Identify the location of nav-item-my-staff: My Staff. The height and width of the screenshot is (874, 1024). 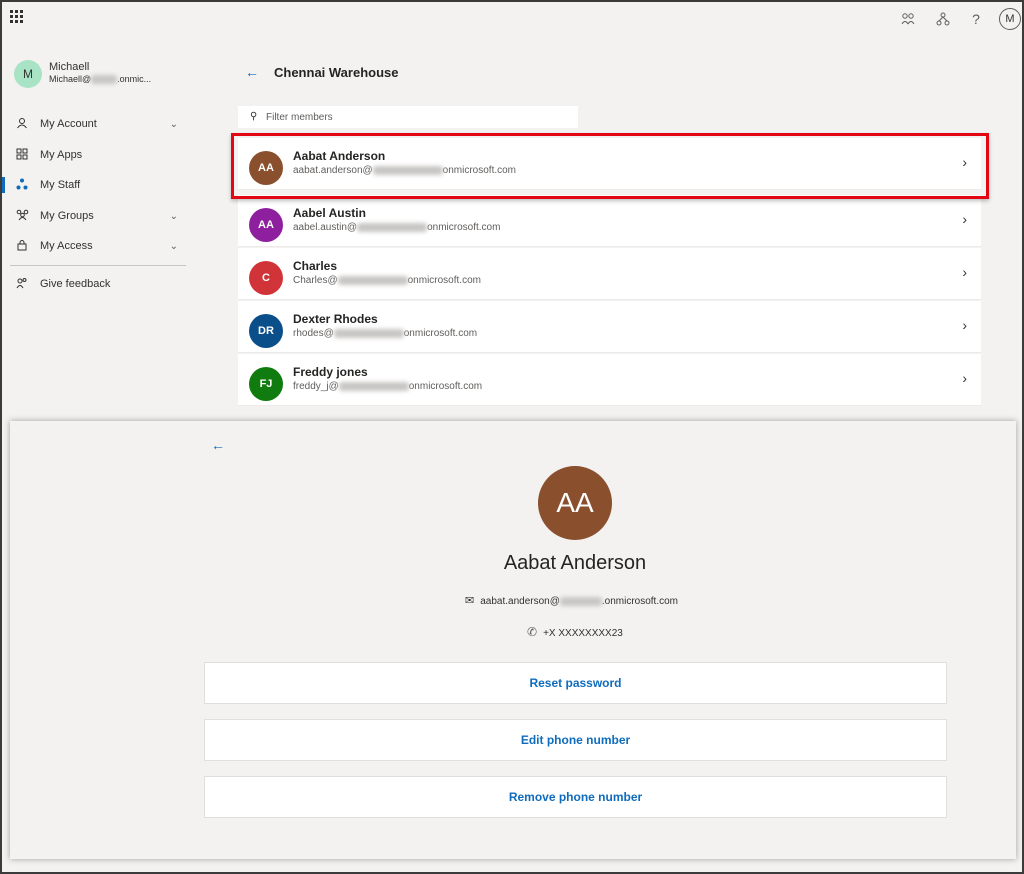
(94, 185).